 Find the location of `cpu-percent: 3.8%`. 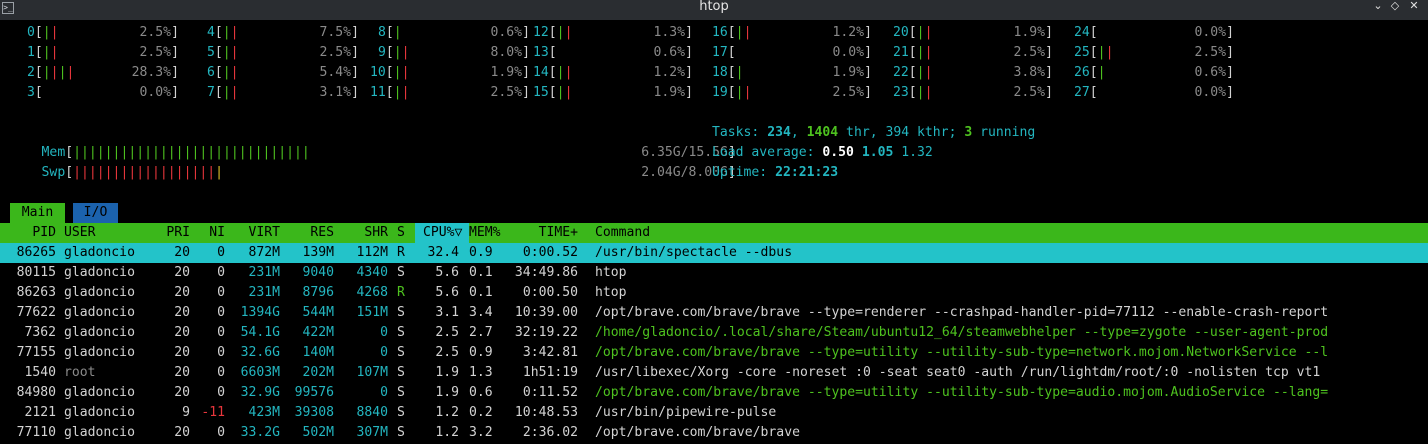

cpu-percent: 3.8% is located at coordinates (1029, 72).